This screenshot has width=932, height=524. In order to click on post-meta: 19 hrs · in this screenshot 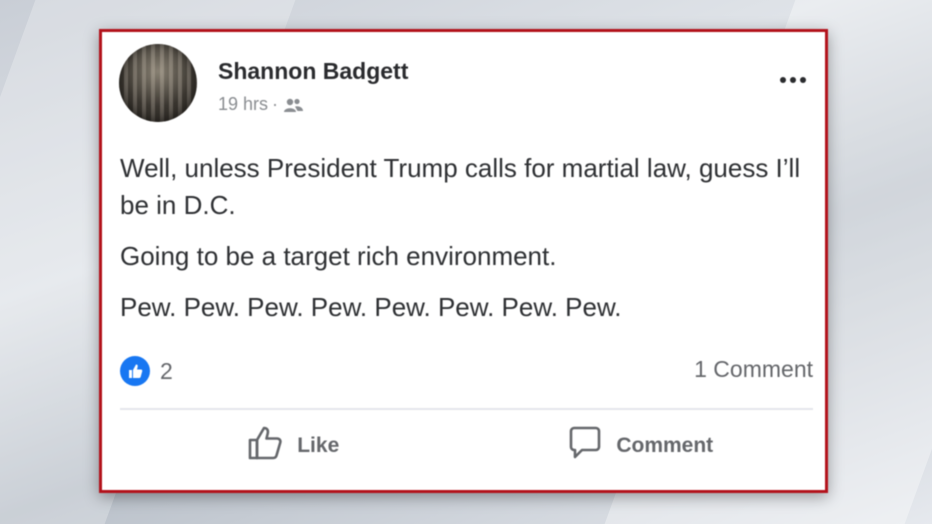, I will do `click(261, 104)`.